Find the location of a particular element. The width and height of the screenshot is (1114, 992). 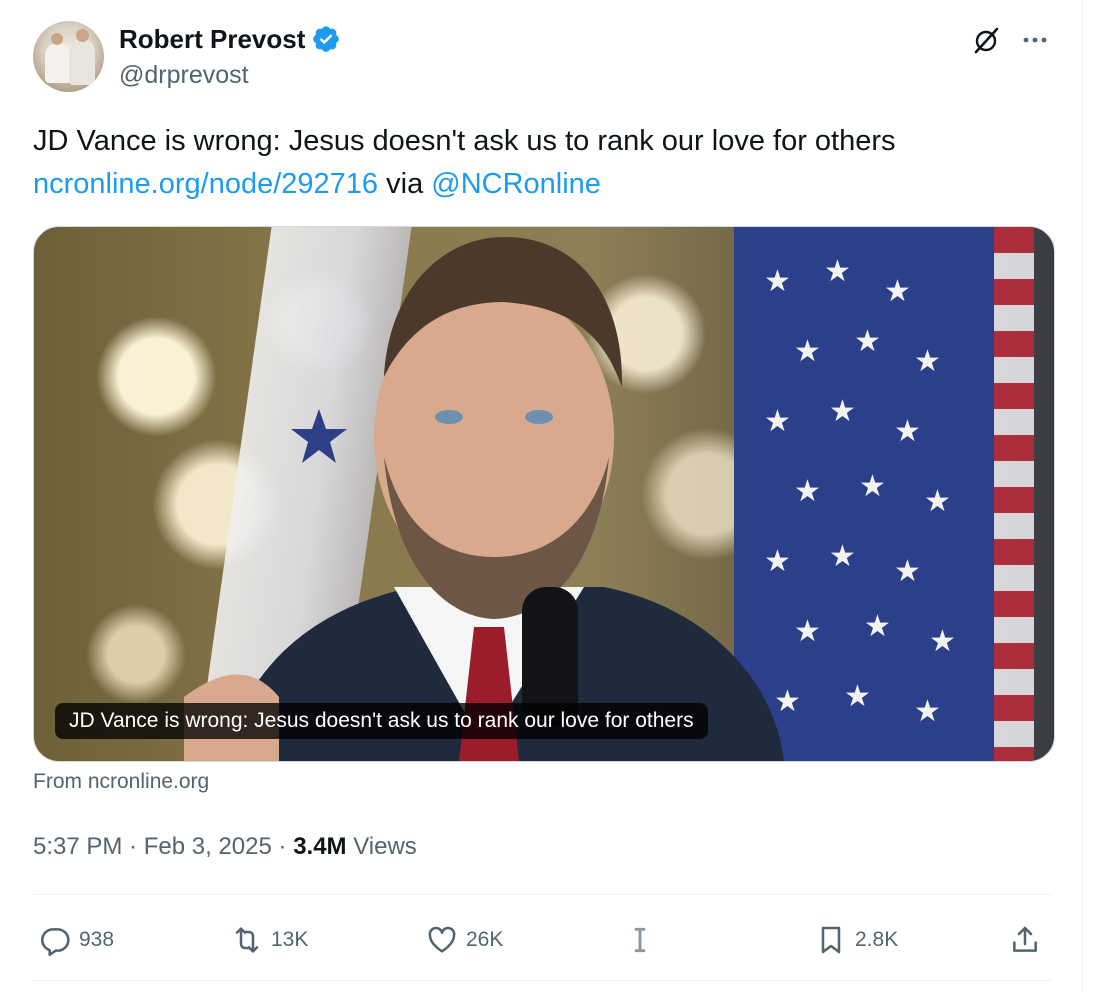

repost-button: 13K is located at coordinates (269, 940).